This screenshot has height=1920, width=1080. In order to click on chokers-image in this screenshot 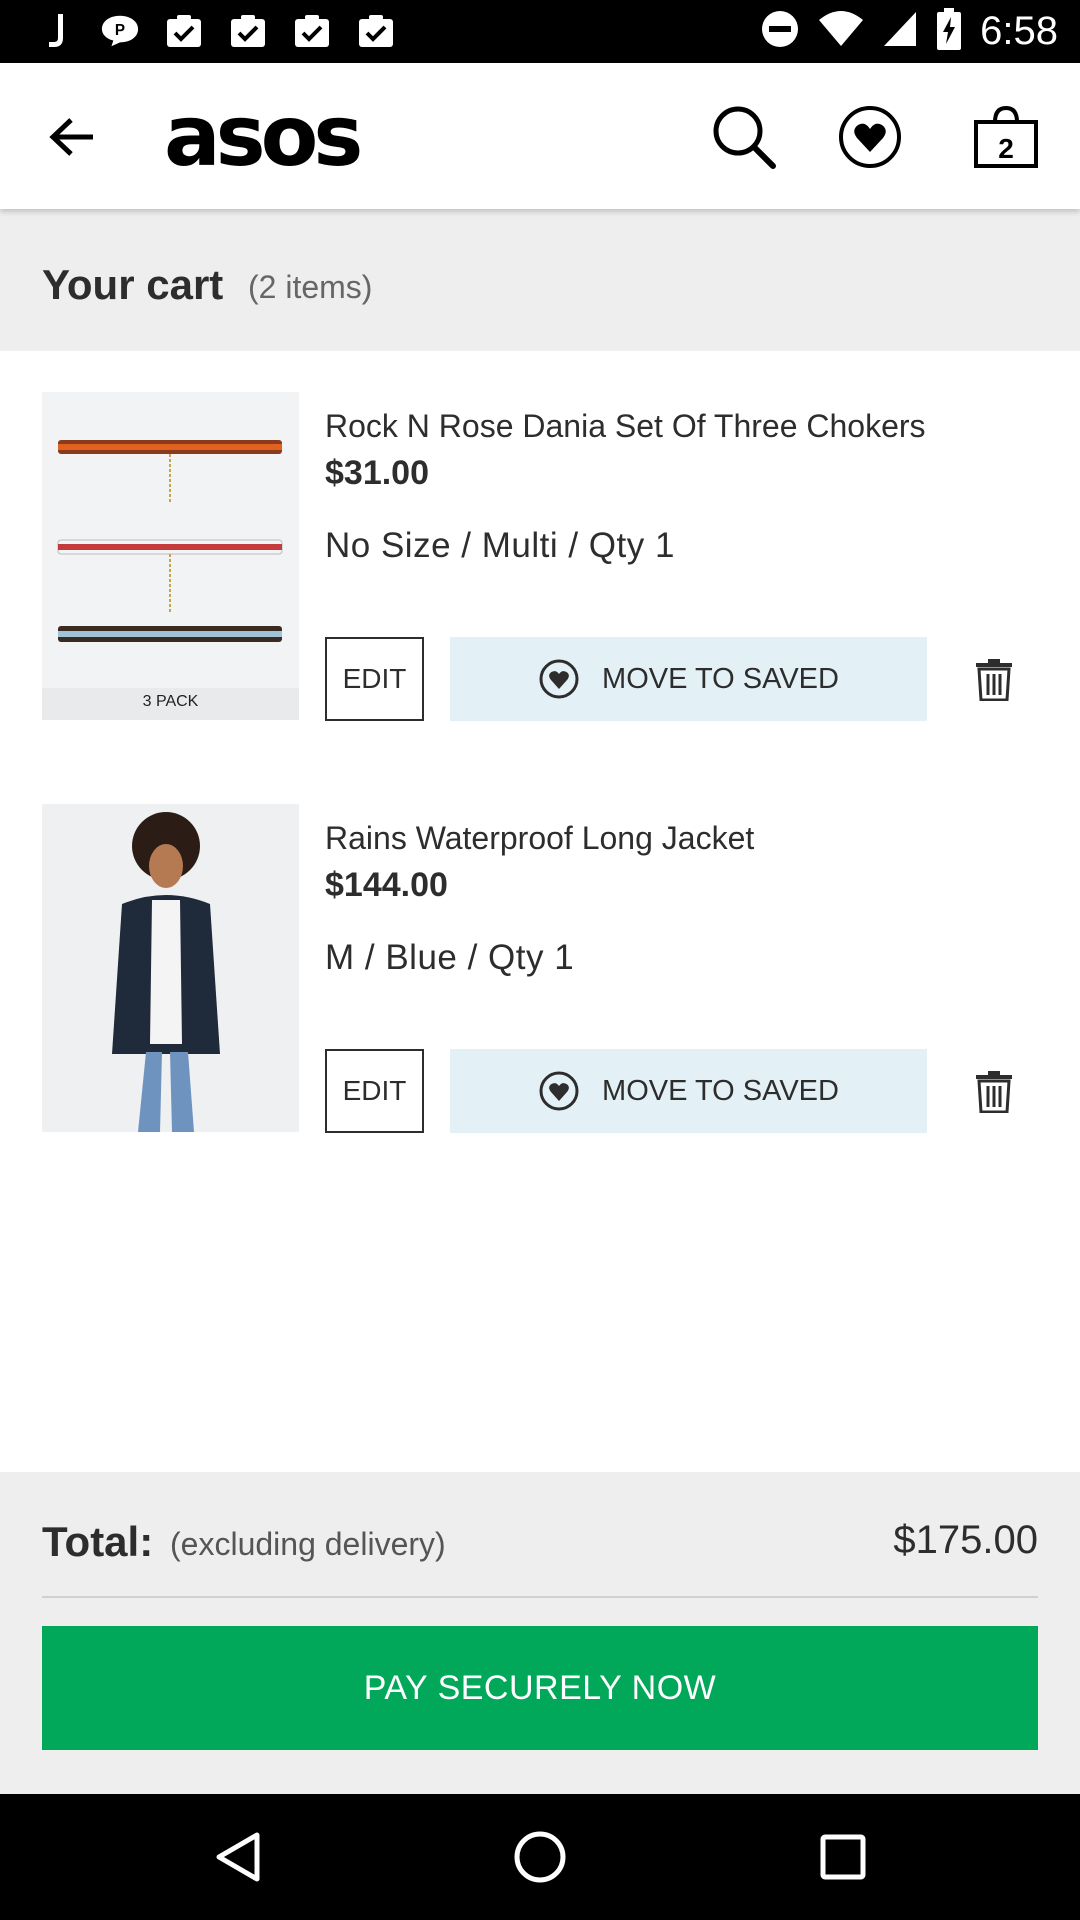, I will do `click(170, 556)`.